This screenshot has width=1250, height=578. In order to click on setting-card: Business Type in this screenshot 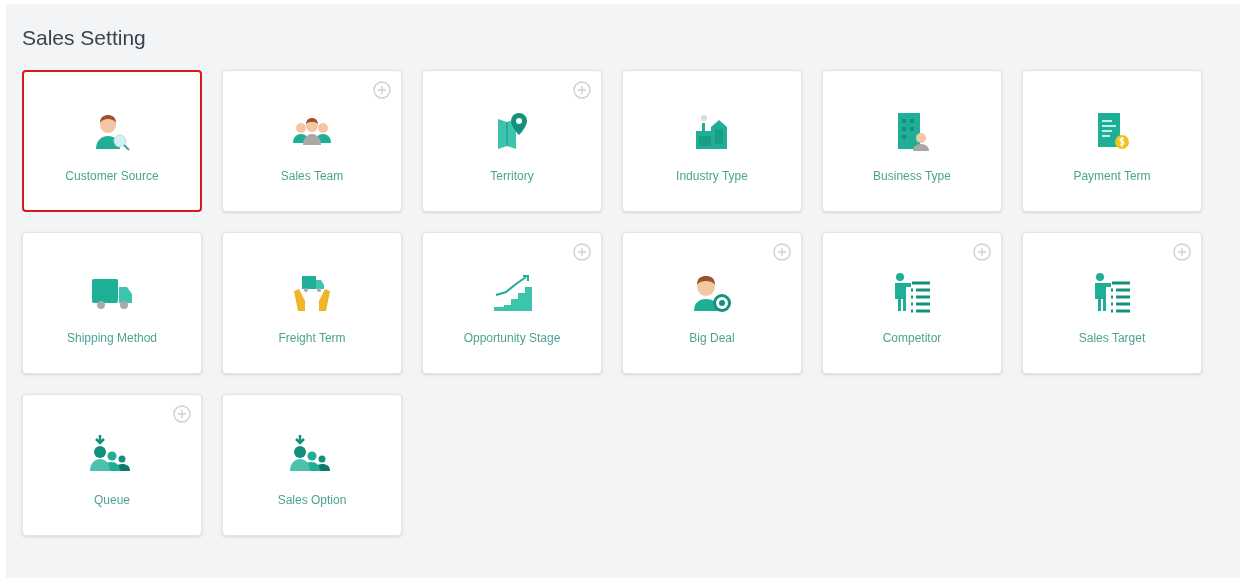, I will do `click(912, 141)`.